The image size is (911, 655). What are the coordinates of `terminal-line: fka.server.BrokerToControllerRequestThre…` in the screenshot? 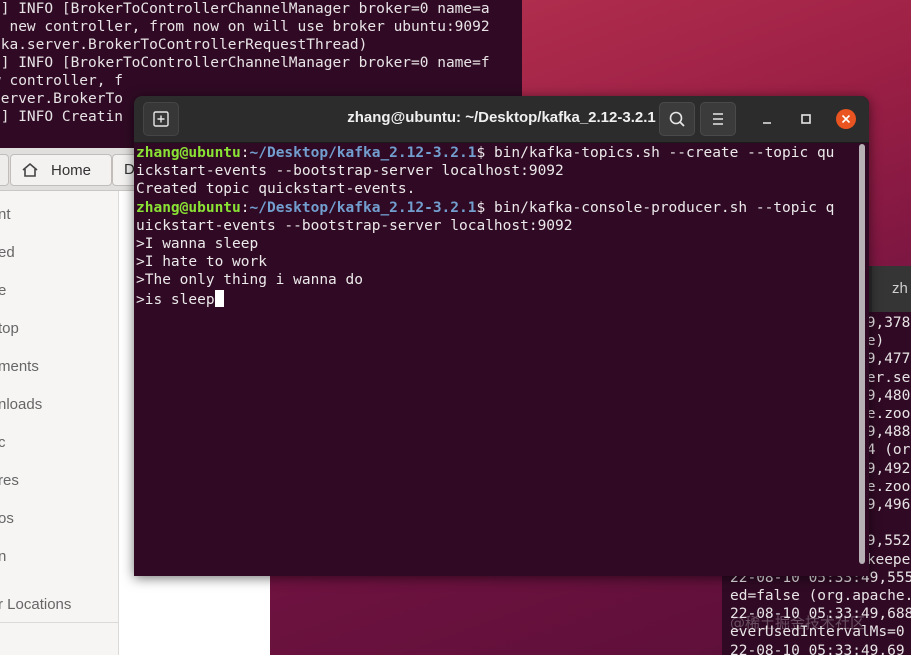 It's located at (184, 45).